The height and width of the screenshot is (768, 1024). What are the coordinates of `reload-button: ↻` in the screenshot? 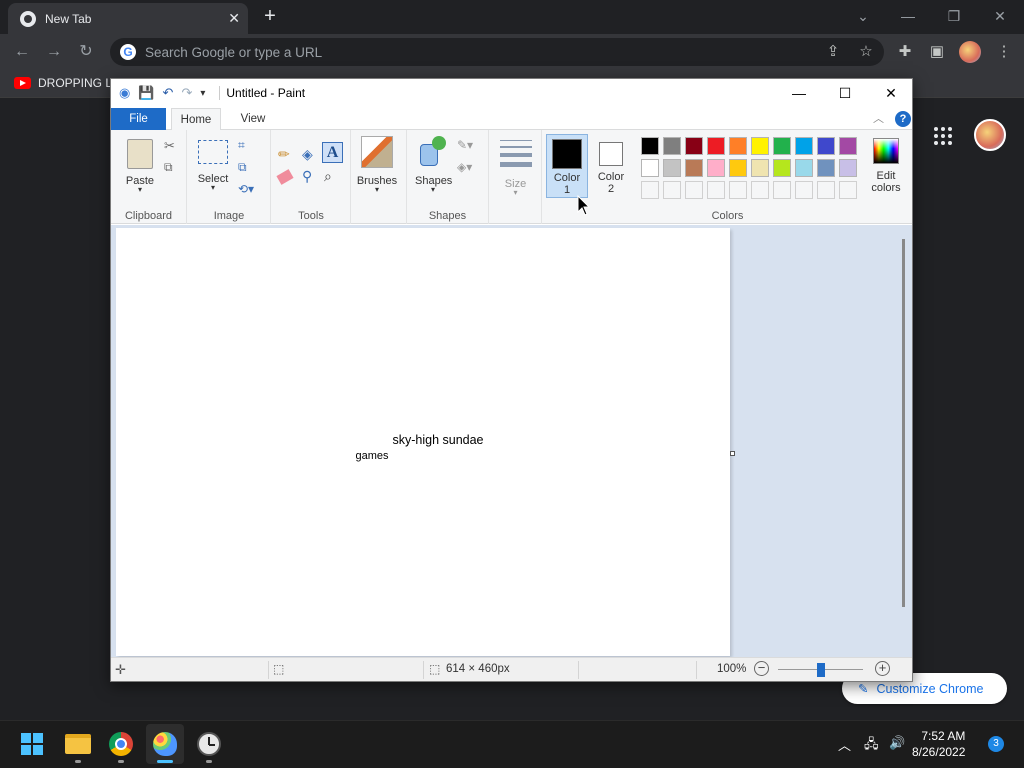 It's located at (86, 52).